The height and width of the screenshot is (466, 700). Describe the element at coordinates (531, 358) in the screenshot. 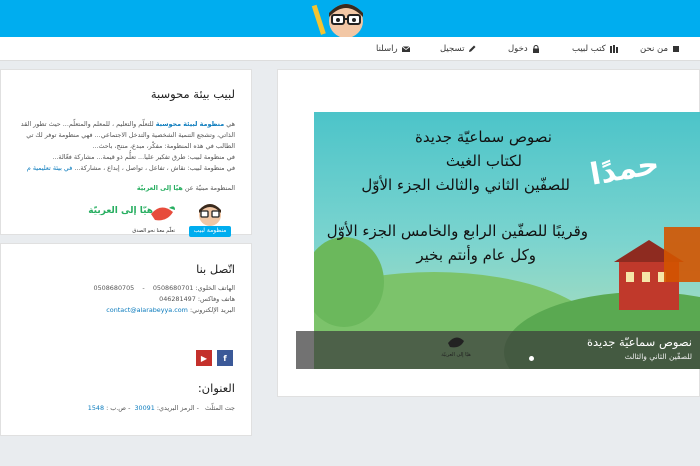

I see `slider-dot-active` at that location.